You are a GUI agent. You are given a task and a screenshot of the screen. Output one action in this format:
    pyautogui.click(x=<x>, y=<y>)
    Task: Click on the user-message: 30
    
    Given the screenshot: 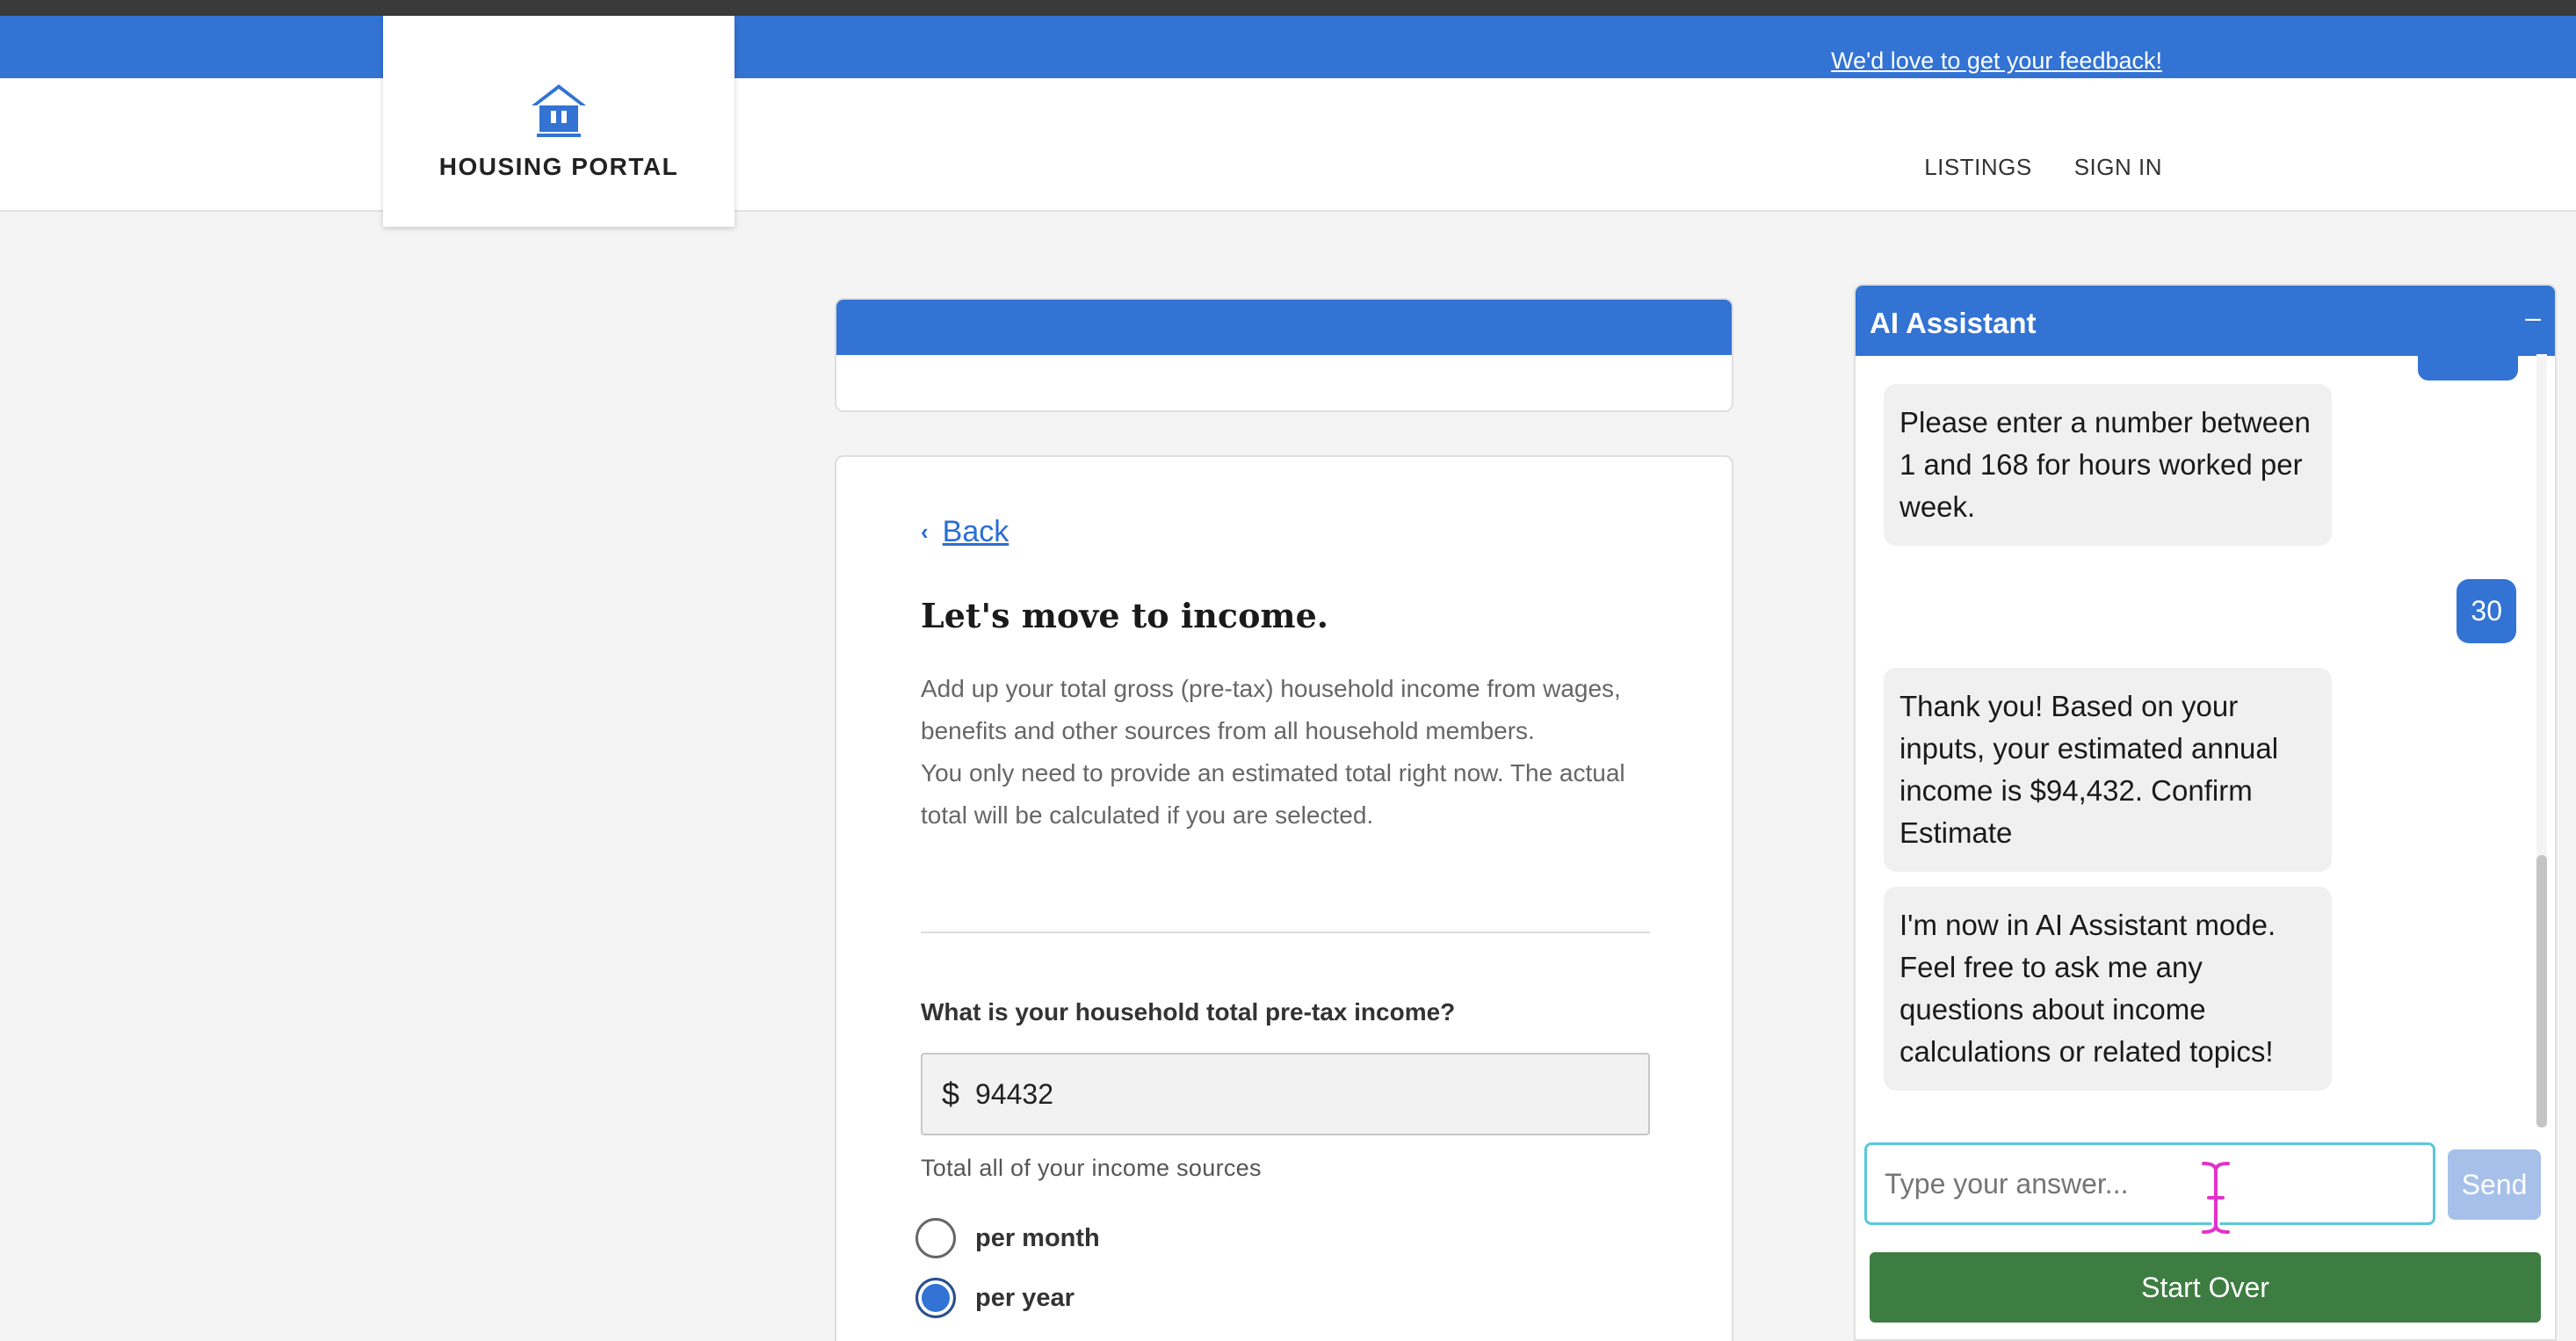 What is the action you would take?
    pyautogui.click(x=2486, y=611)
    